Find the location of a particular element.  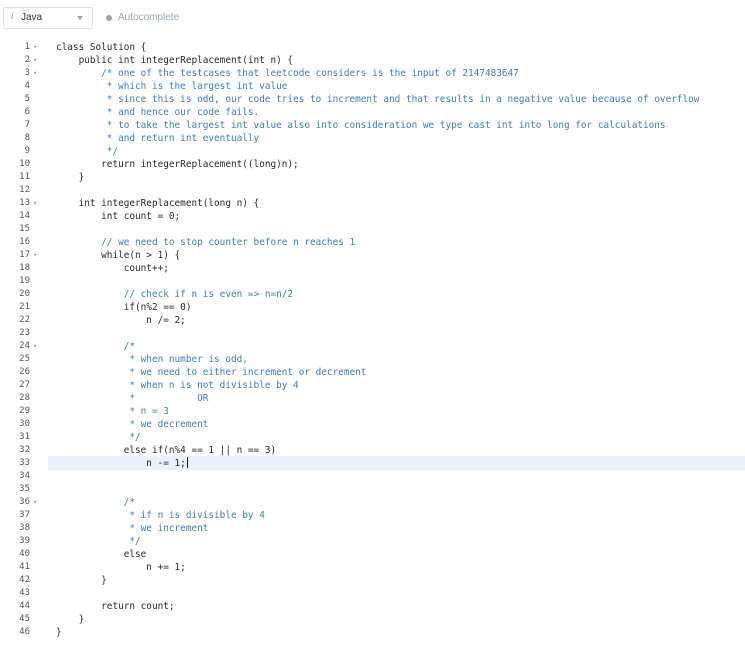

code-line: 22 n /= 2; is located at coordinates (372, 320).